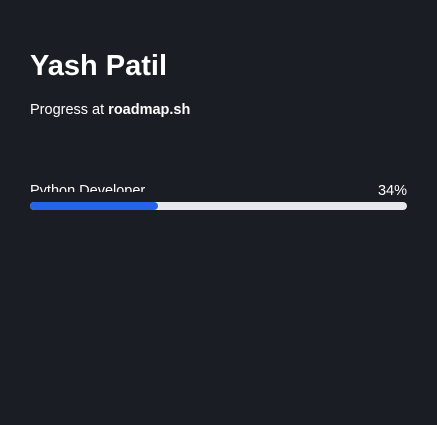 Image resolution: width=437 pixels, height=425 pixels. Describe the element at coordinates (392, 191) in the screenshot. I see `progress-percent: 34%` at that location.